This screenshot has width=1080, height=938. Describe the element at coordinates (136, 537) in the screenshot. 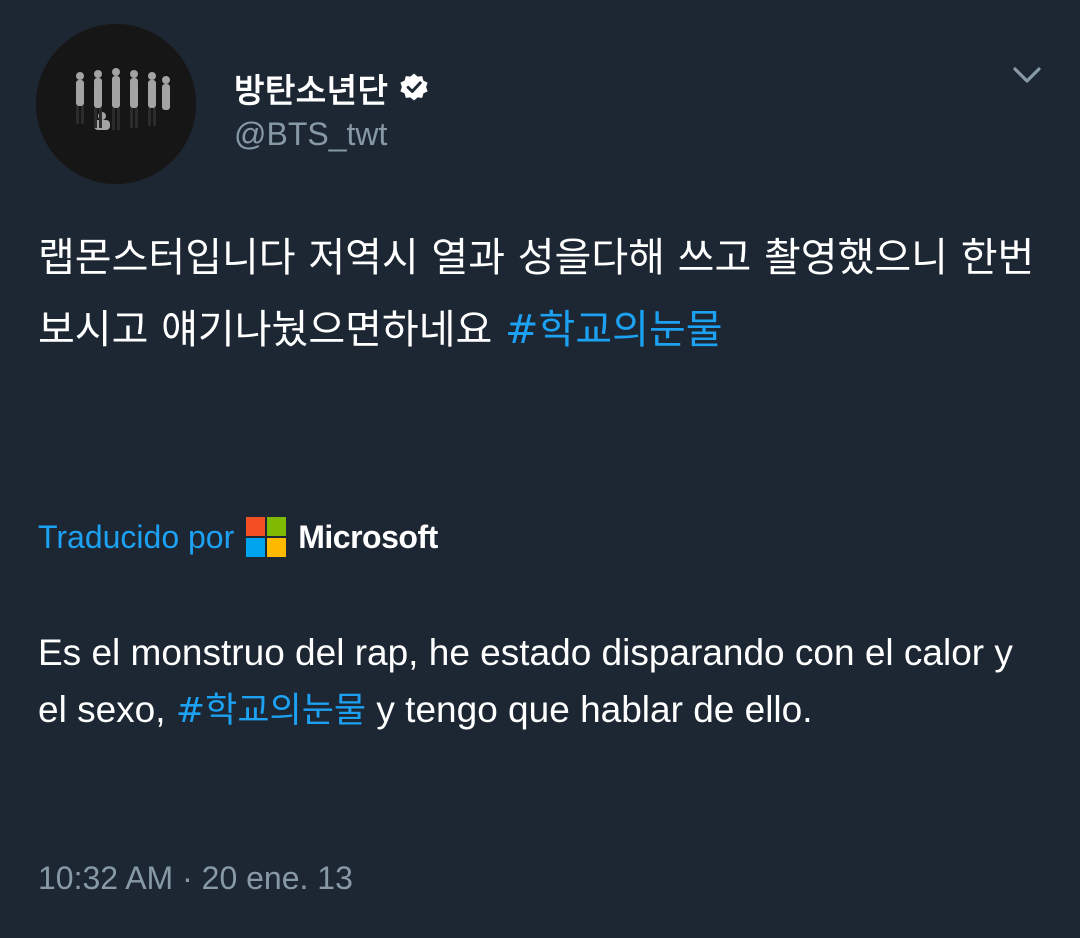

I see `translated-by-link: Traducido por` at that location.